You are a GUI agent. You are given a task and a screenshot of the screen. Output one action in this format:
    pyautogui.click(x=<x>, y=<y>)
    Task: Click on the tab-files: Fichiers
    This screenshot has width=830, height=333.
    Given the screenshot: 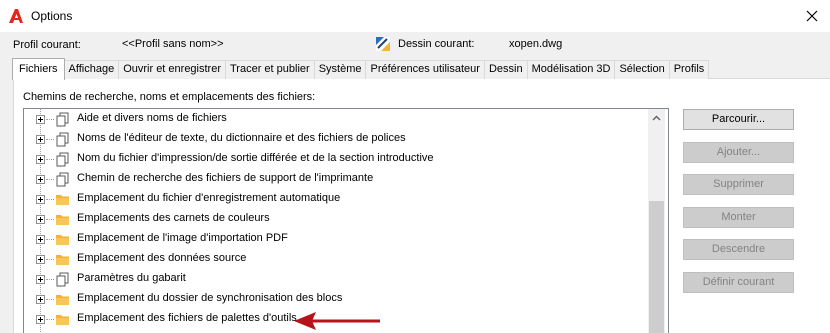 What is the action you would take?
    pyautogui.click(x=38, y=69)
    